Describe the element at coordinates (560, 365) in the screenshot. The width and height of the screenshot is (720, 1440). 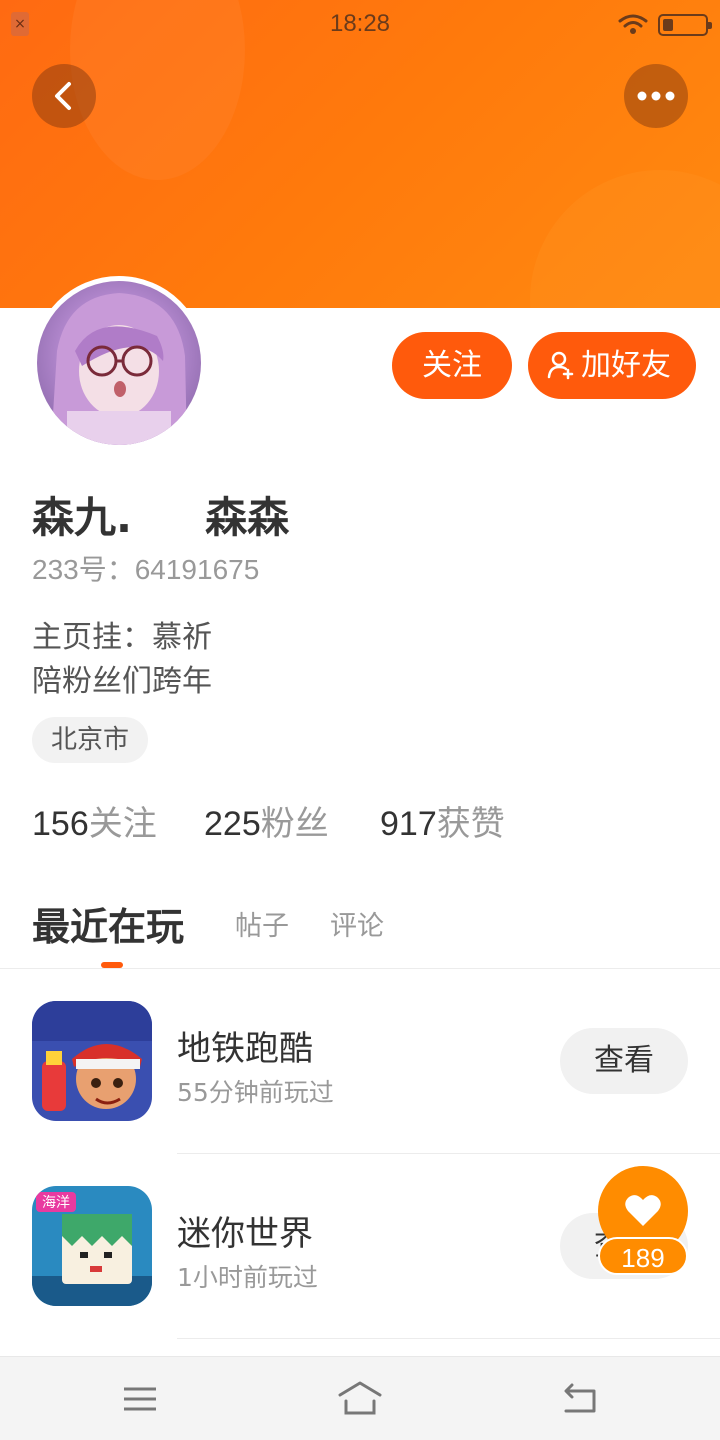
I see `add-person-icon` at that location.